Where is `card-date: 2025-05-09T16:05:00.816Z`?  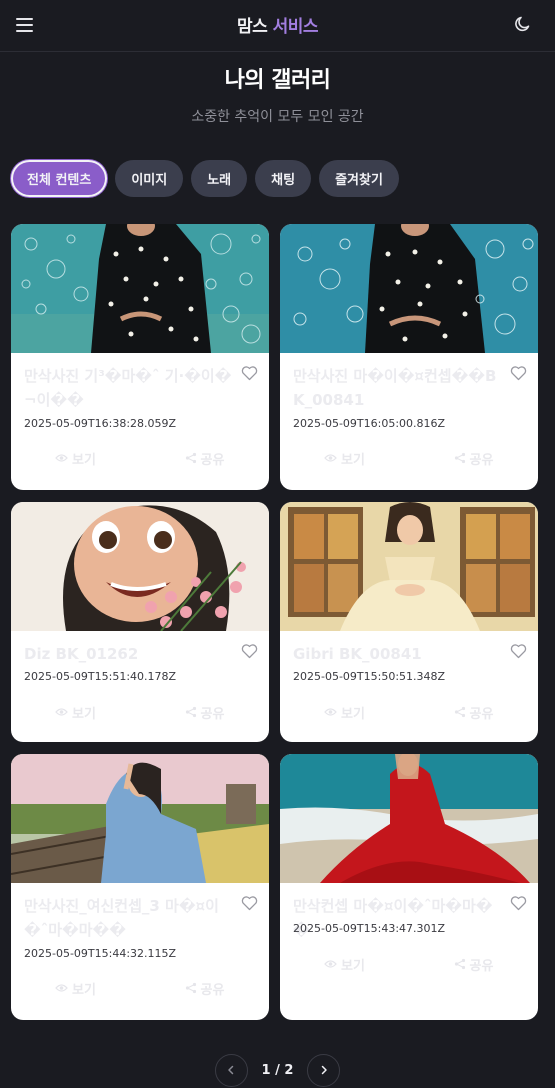
card-date: 2025-05-09T16:05:00.816Z is located at coordinates (369, 423).